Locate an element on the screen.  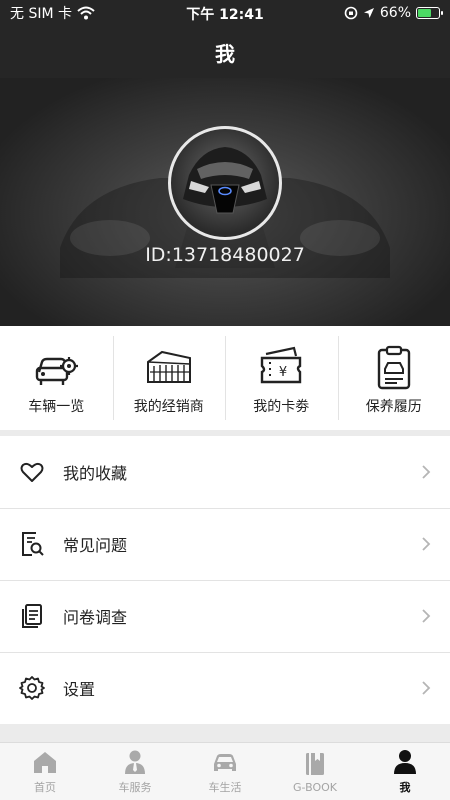
location-icon is located at coordinates (368, 13).